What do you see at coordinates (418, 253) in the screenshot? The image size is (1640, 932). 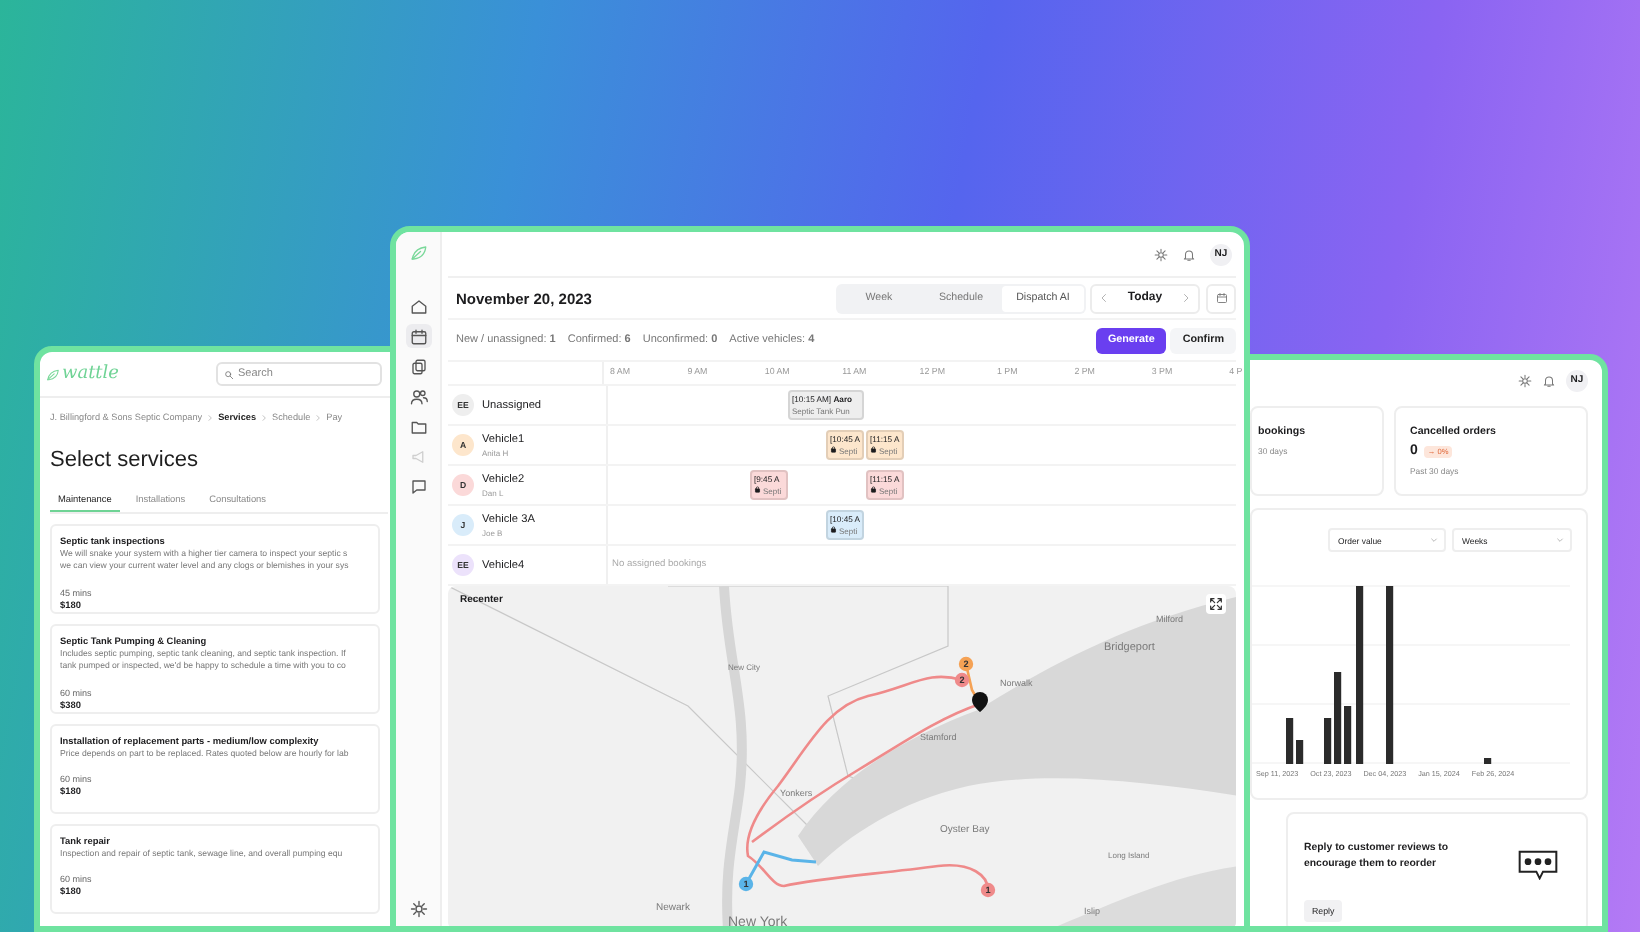 I see `logo-icon` at bounding box center [418, 253].